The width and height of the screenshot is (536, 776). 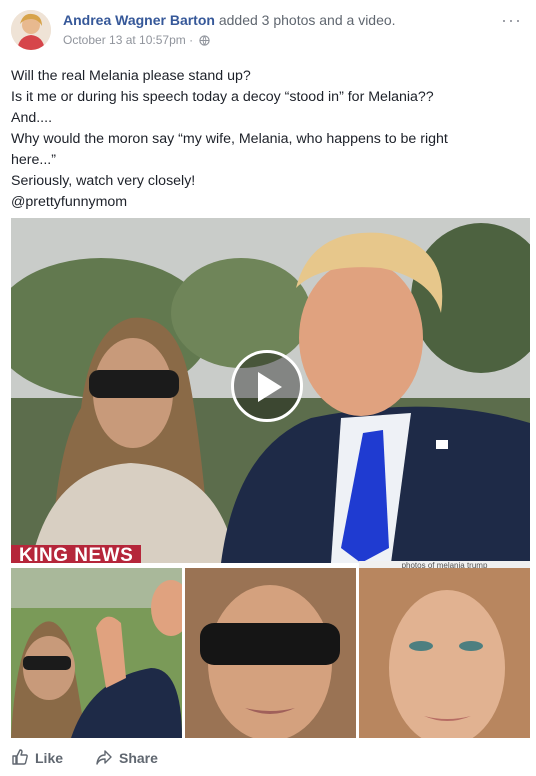 I want to click on post-meta: October 13 at 10:57pm ·, so click(x=137, y=41).